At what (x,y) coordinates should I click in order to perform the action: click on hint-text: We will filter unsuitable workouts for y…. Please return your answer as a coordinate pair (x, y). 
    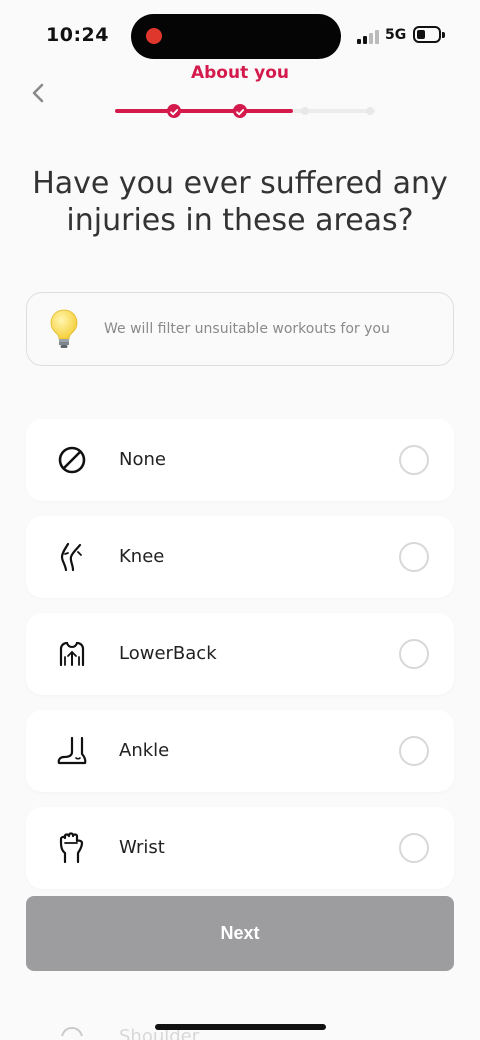
    Looking at the image, I should click on (247, 329).